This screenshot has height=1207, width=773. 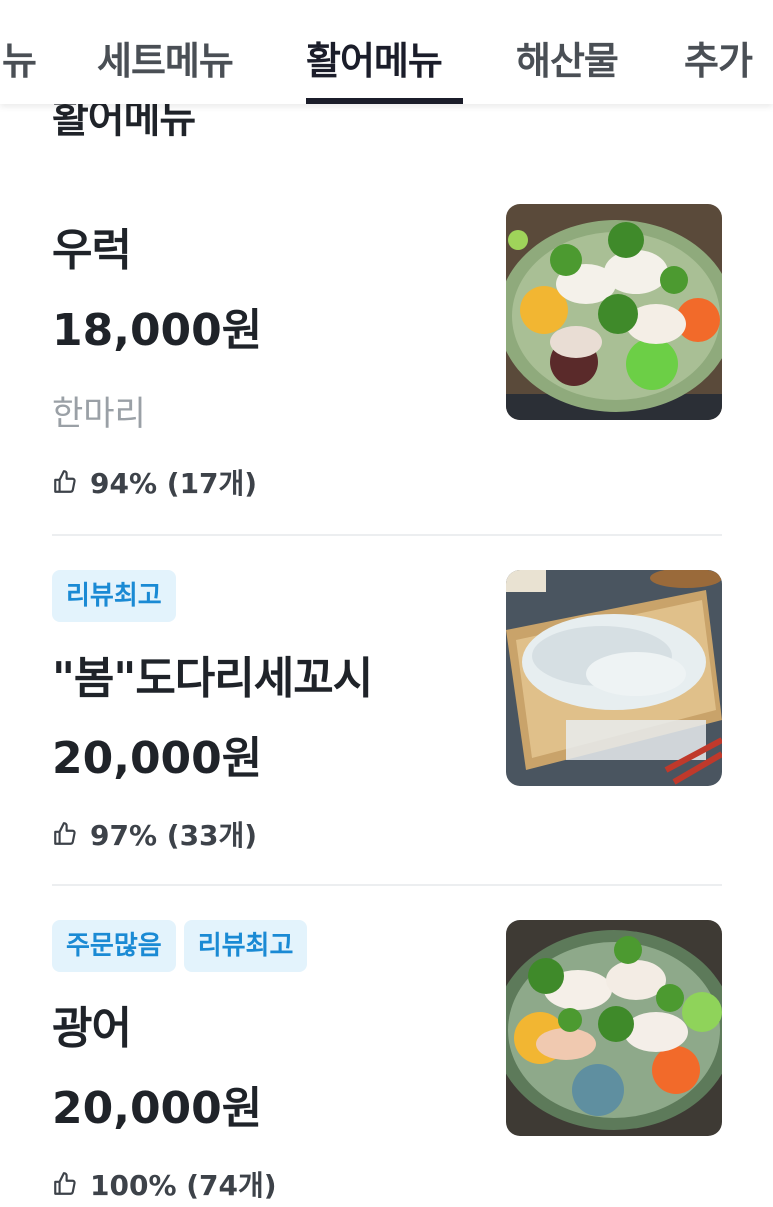 What do you see at coordinates (718, 57) in the screenshot?
I see `tab-extra: 추가` at bounding box center [718, 57].